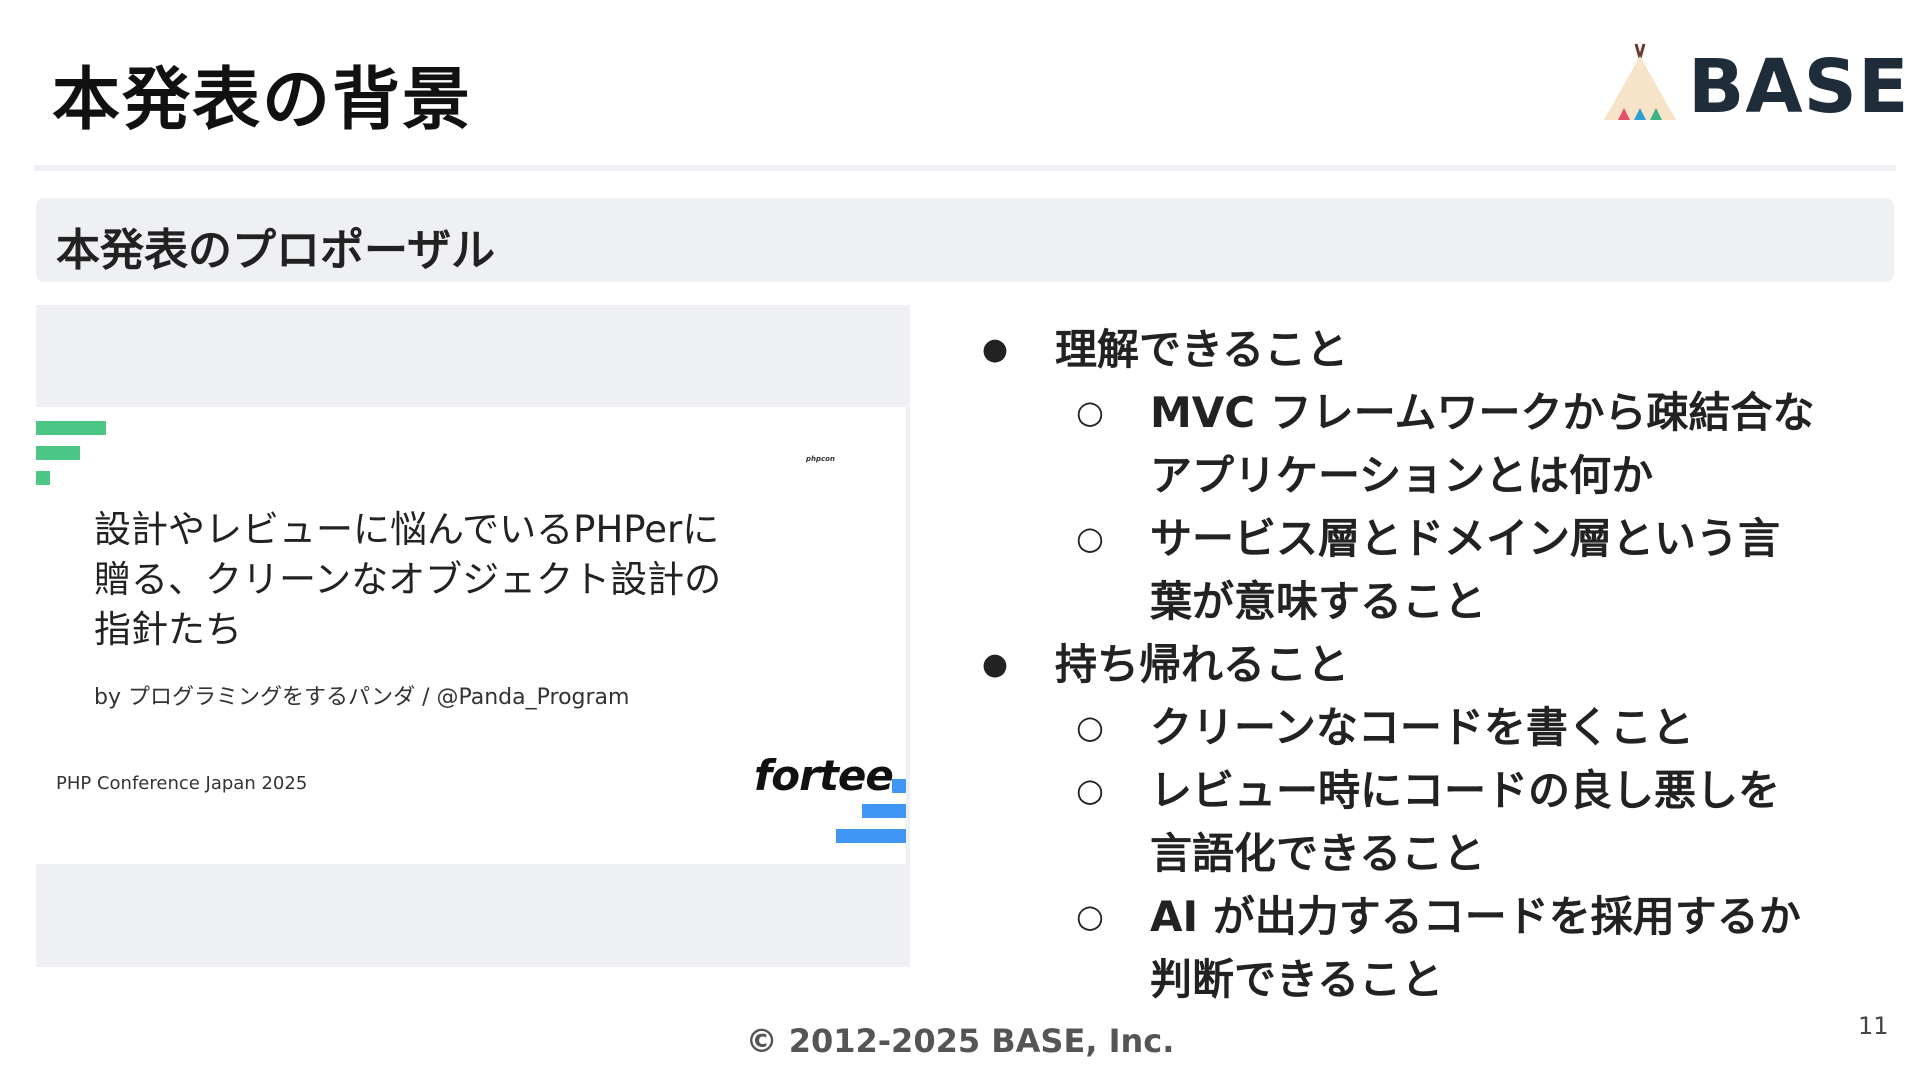 Image resolution: width=1920 pixels, height=1080 pixels. I want to click on talk-author: by プログラミングをするパンダ / @Panda_Program, so click(362, 697).